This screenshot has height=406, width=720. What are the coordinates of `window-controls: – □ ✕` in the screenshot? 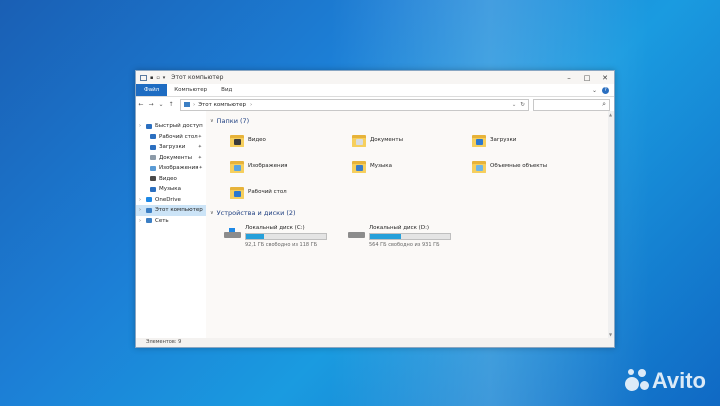 It's located at (587, 78).